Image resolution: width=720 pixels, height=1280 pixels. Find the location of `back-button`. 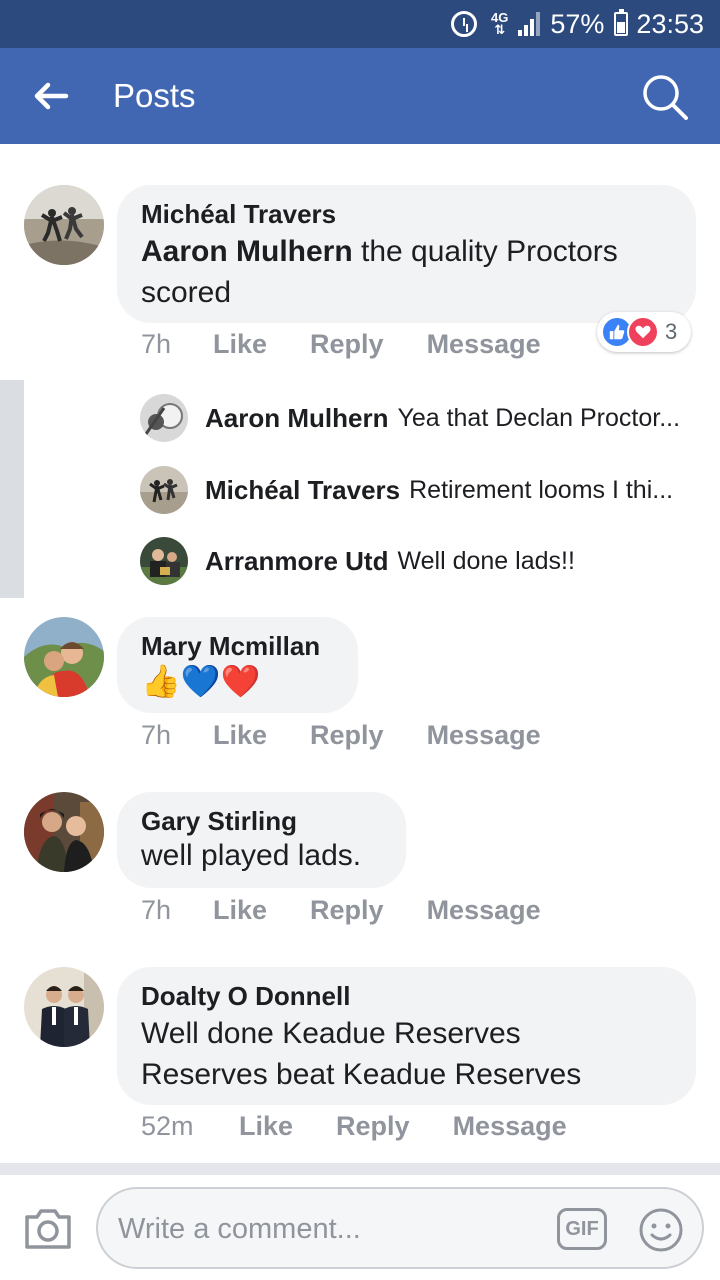

back-button is located at coordinates (56, 96).